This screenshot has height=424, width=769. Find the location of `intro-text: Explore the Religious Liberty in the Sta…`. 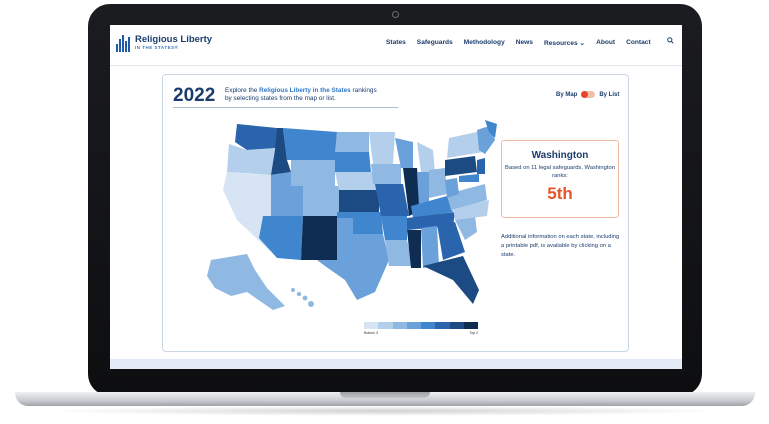

intro-text: Explore the Religious Liberty in the Sta… is located at coordinates (301, 94).